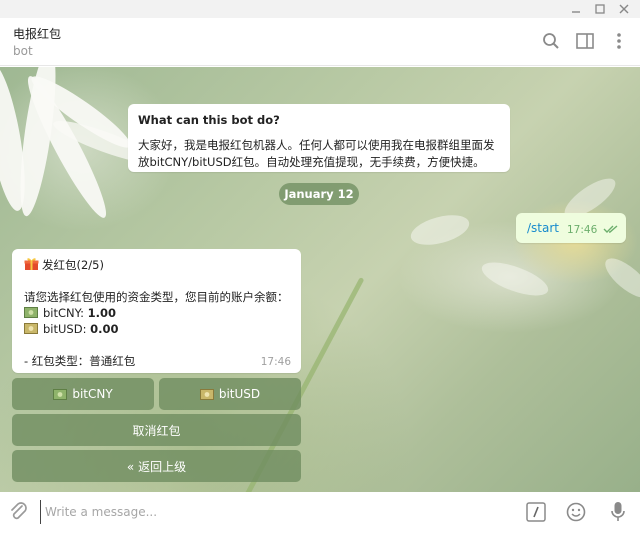 This screenshot has height=533, width=640. I want to click on window-controls, so click(600, 9).